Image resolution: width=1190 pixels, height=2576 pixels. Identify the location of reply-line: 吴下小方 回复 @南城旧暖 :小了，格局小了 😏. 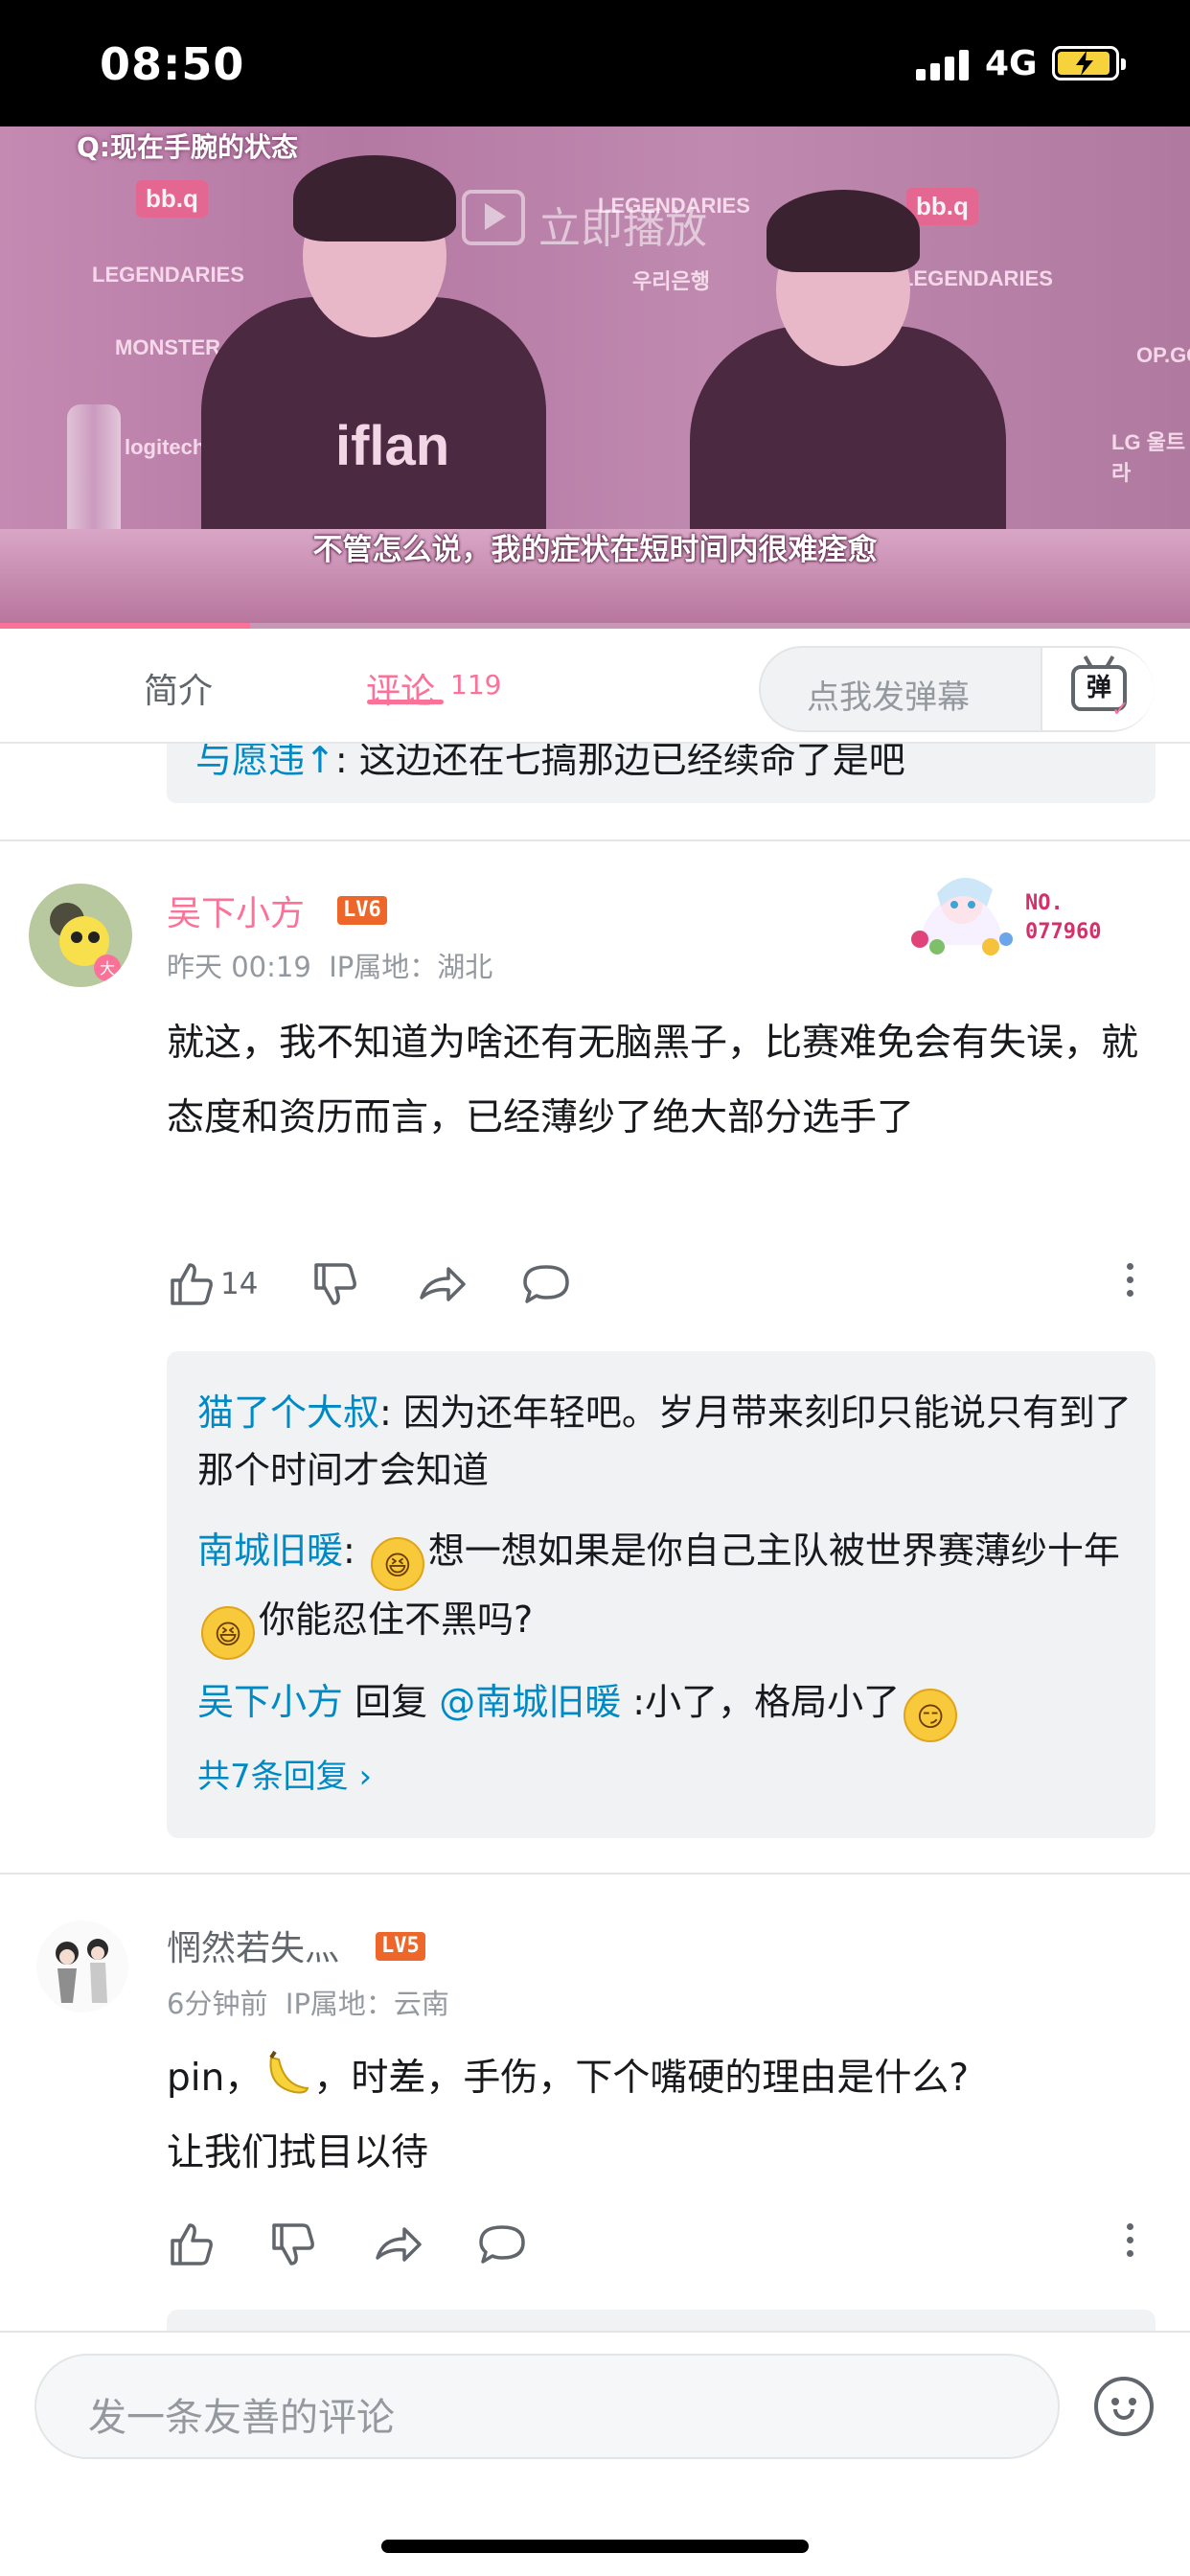
(667, 1707).